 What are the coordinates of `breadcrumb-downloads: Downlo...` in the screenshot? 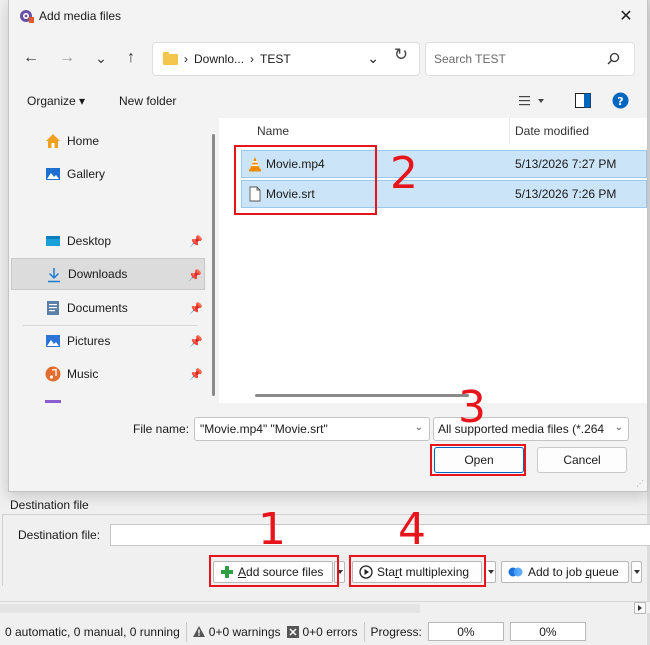 It's located at (219, 59).